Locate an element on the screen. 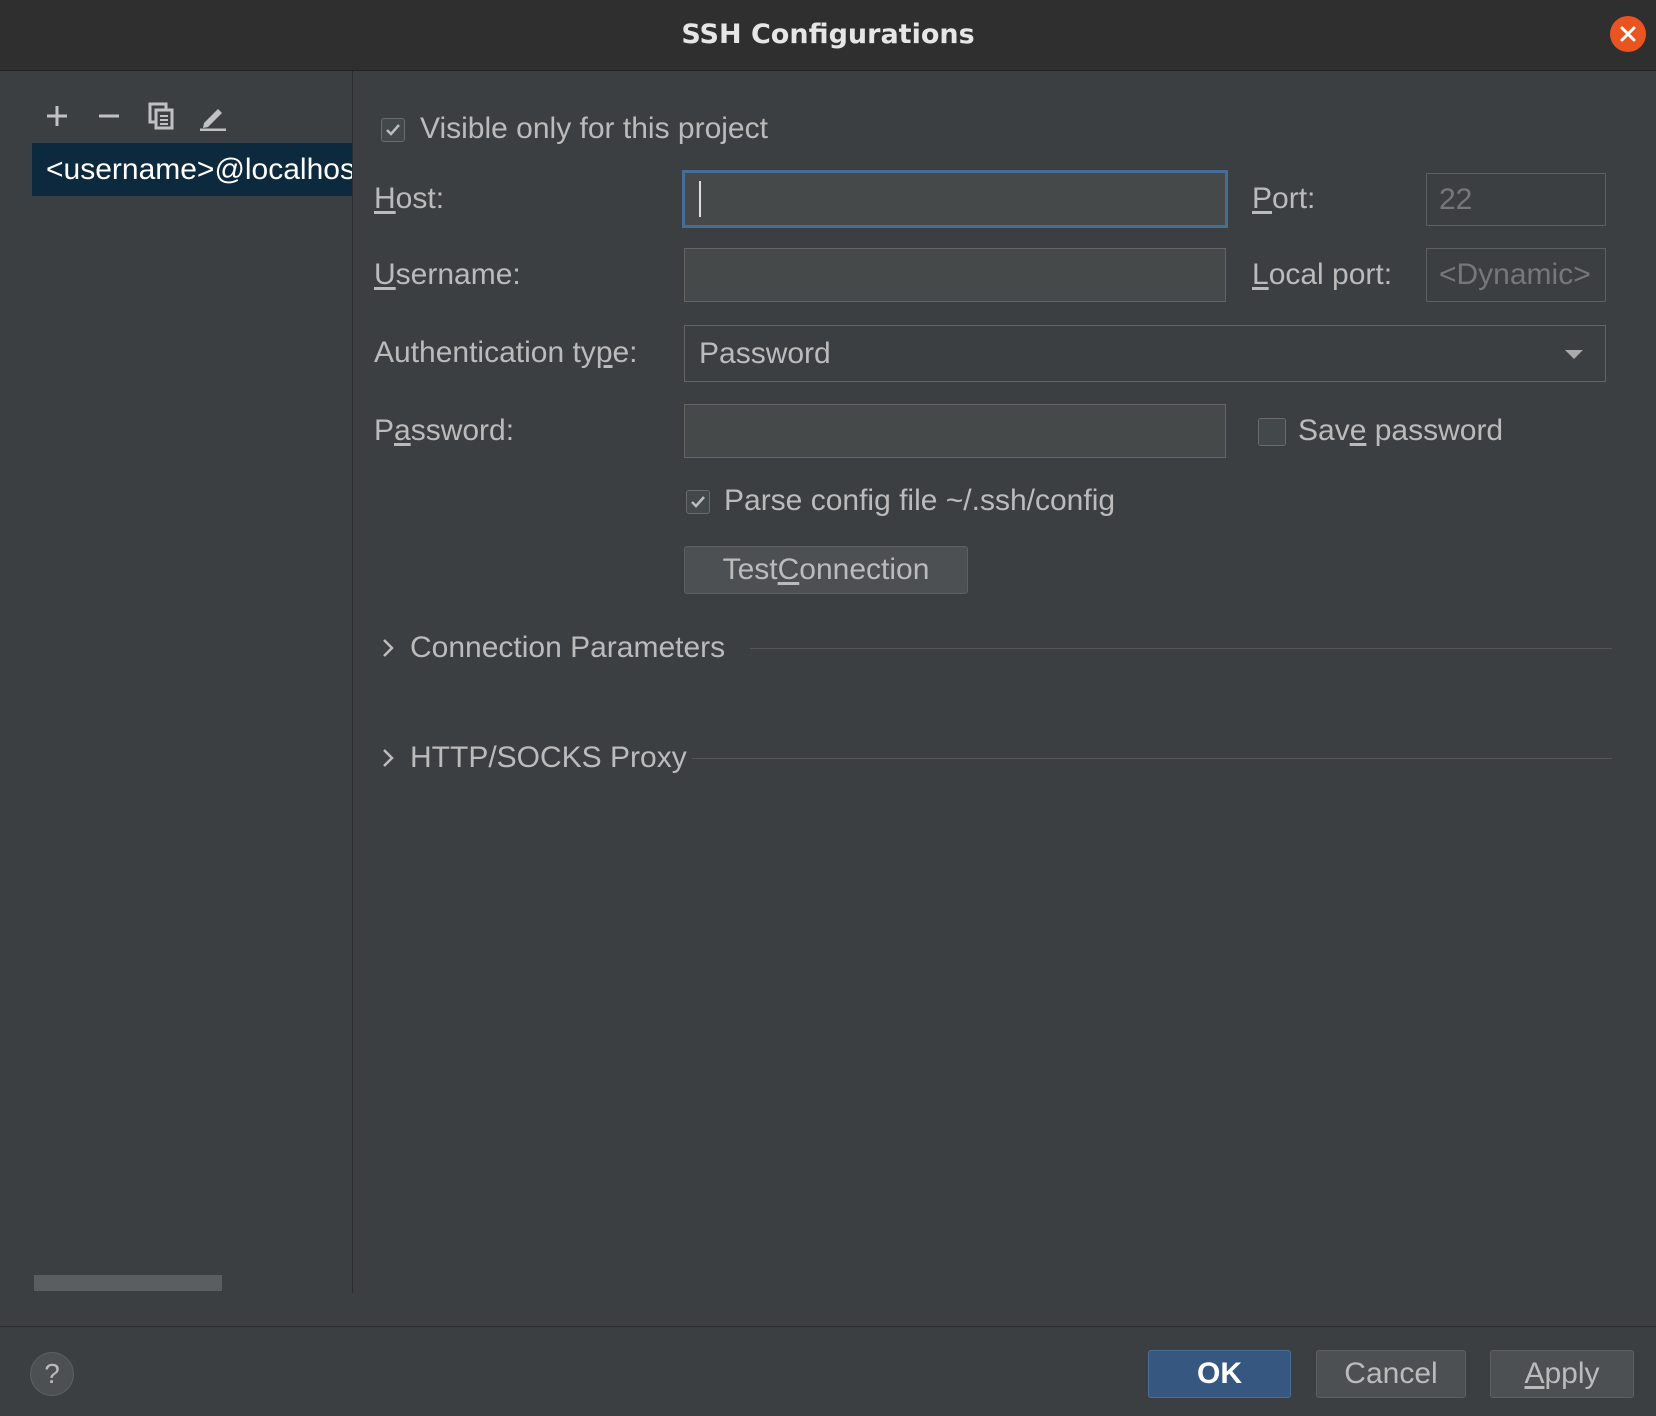 This screenshot has width=1656, height=1416. test-connection-button: Test Connection is located at coordinates (826, 570).